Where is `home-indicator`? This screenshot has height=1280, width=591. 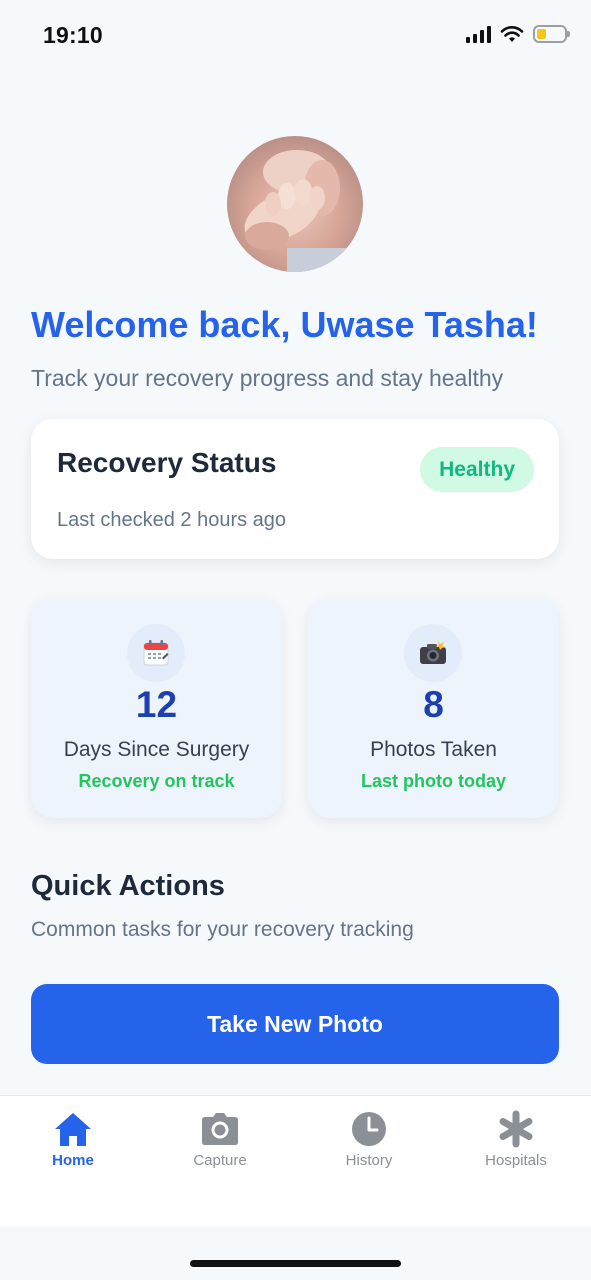 home-indicator is located at coordinates (295, 1263).